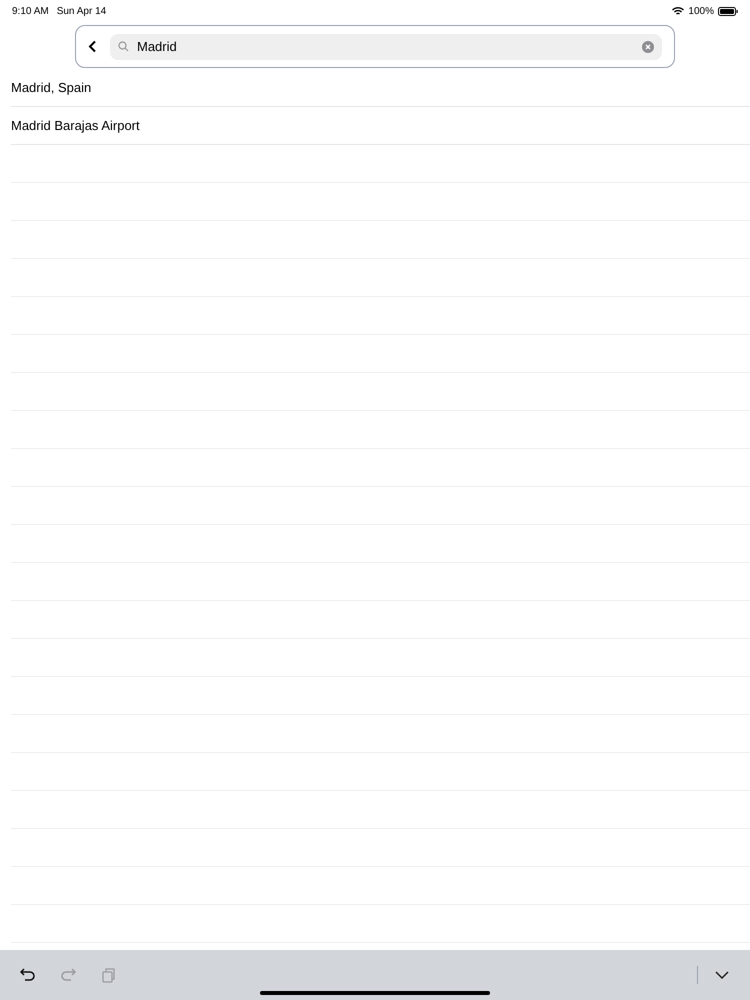  I want to click on undo-icon, so click(28, 975).